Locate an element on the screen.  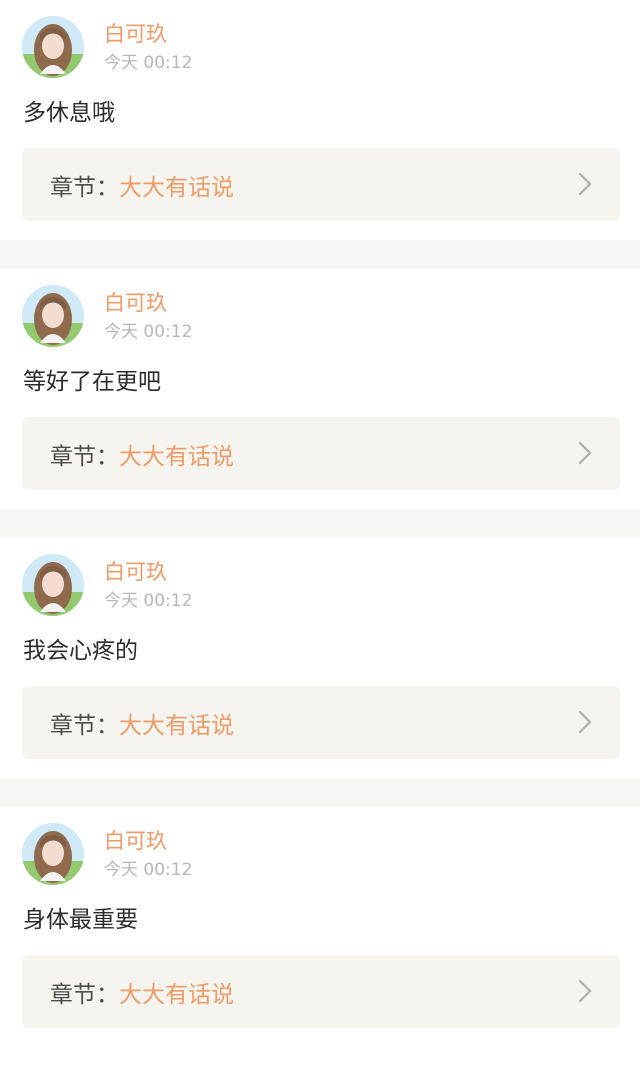
comment-text: 多休息哦 is located at coordinates (69, 113).